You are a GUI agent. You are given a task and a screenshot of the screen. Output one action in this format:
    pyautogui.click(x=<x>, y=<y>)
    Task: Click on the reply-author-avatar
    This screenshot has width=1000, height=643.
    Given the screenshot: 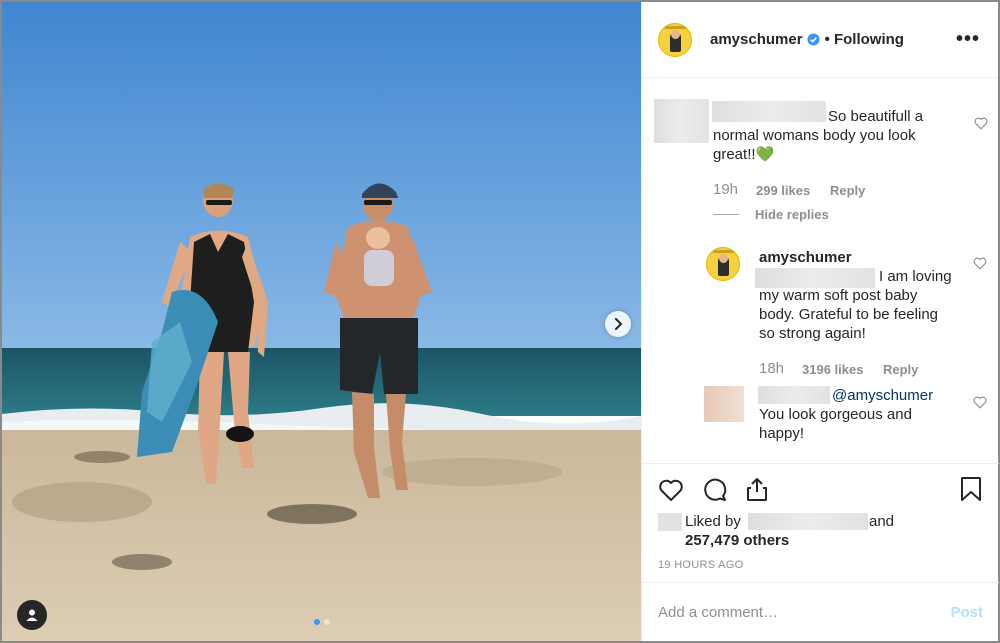 What is the action you would take?
    pyautogui.click(x=723, y=264)
    